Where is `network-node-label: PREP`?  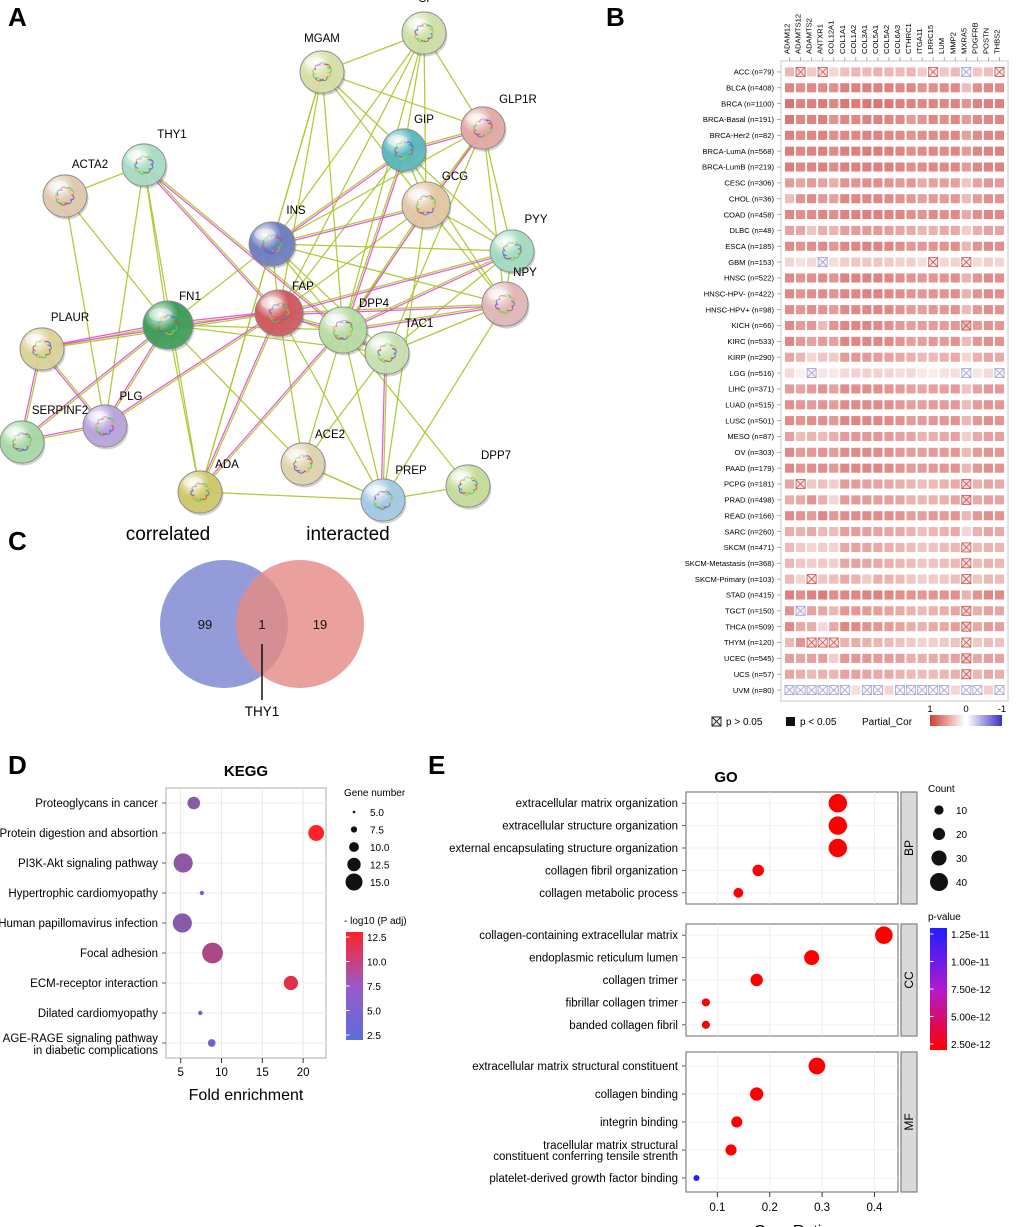 network-node-label: PREP is located at coordinates (411, 471).